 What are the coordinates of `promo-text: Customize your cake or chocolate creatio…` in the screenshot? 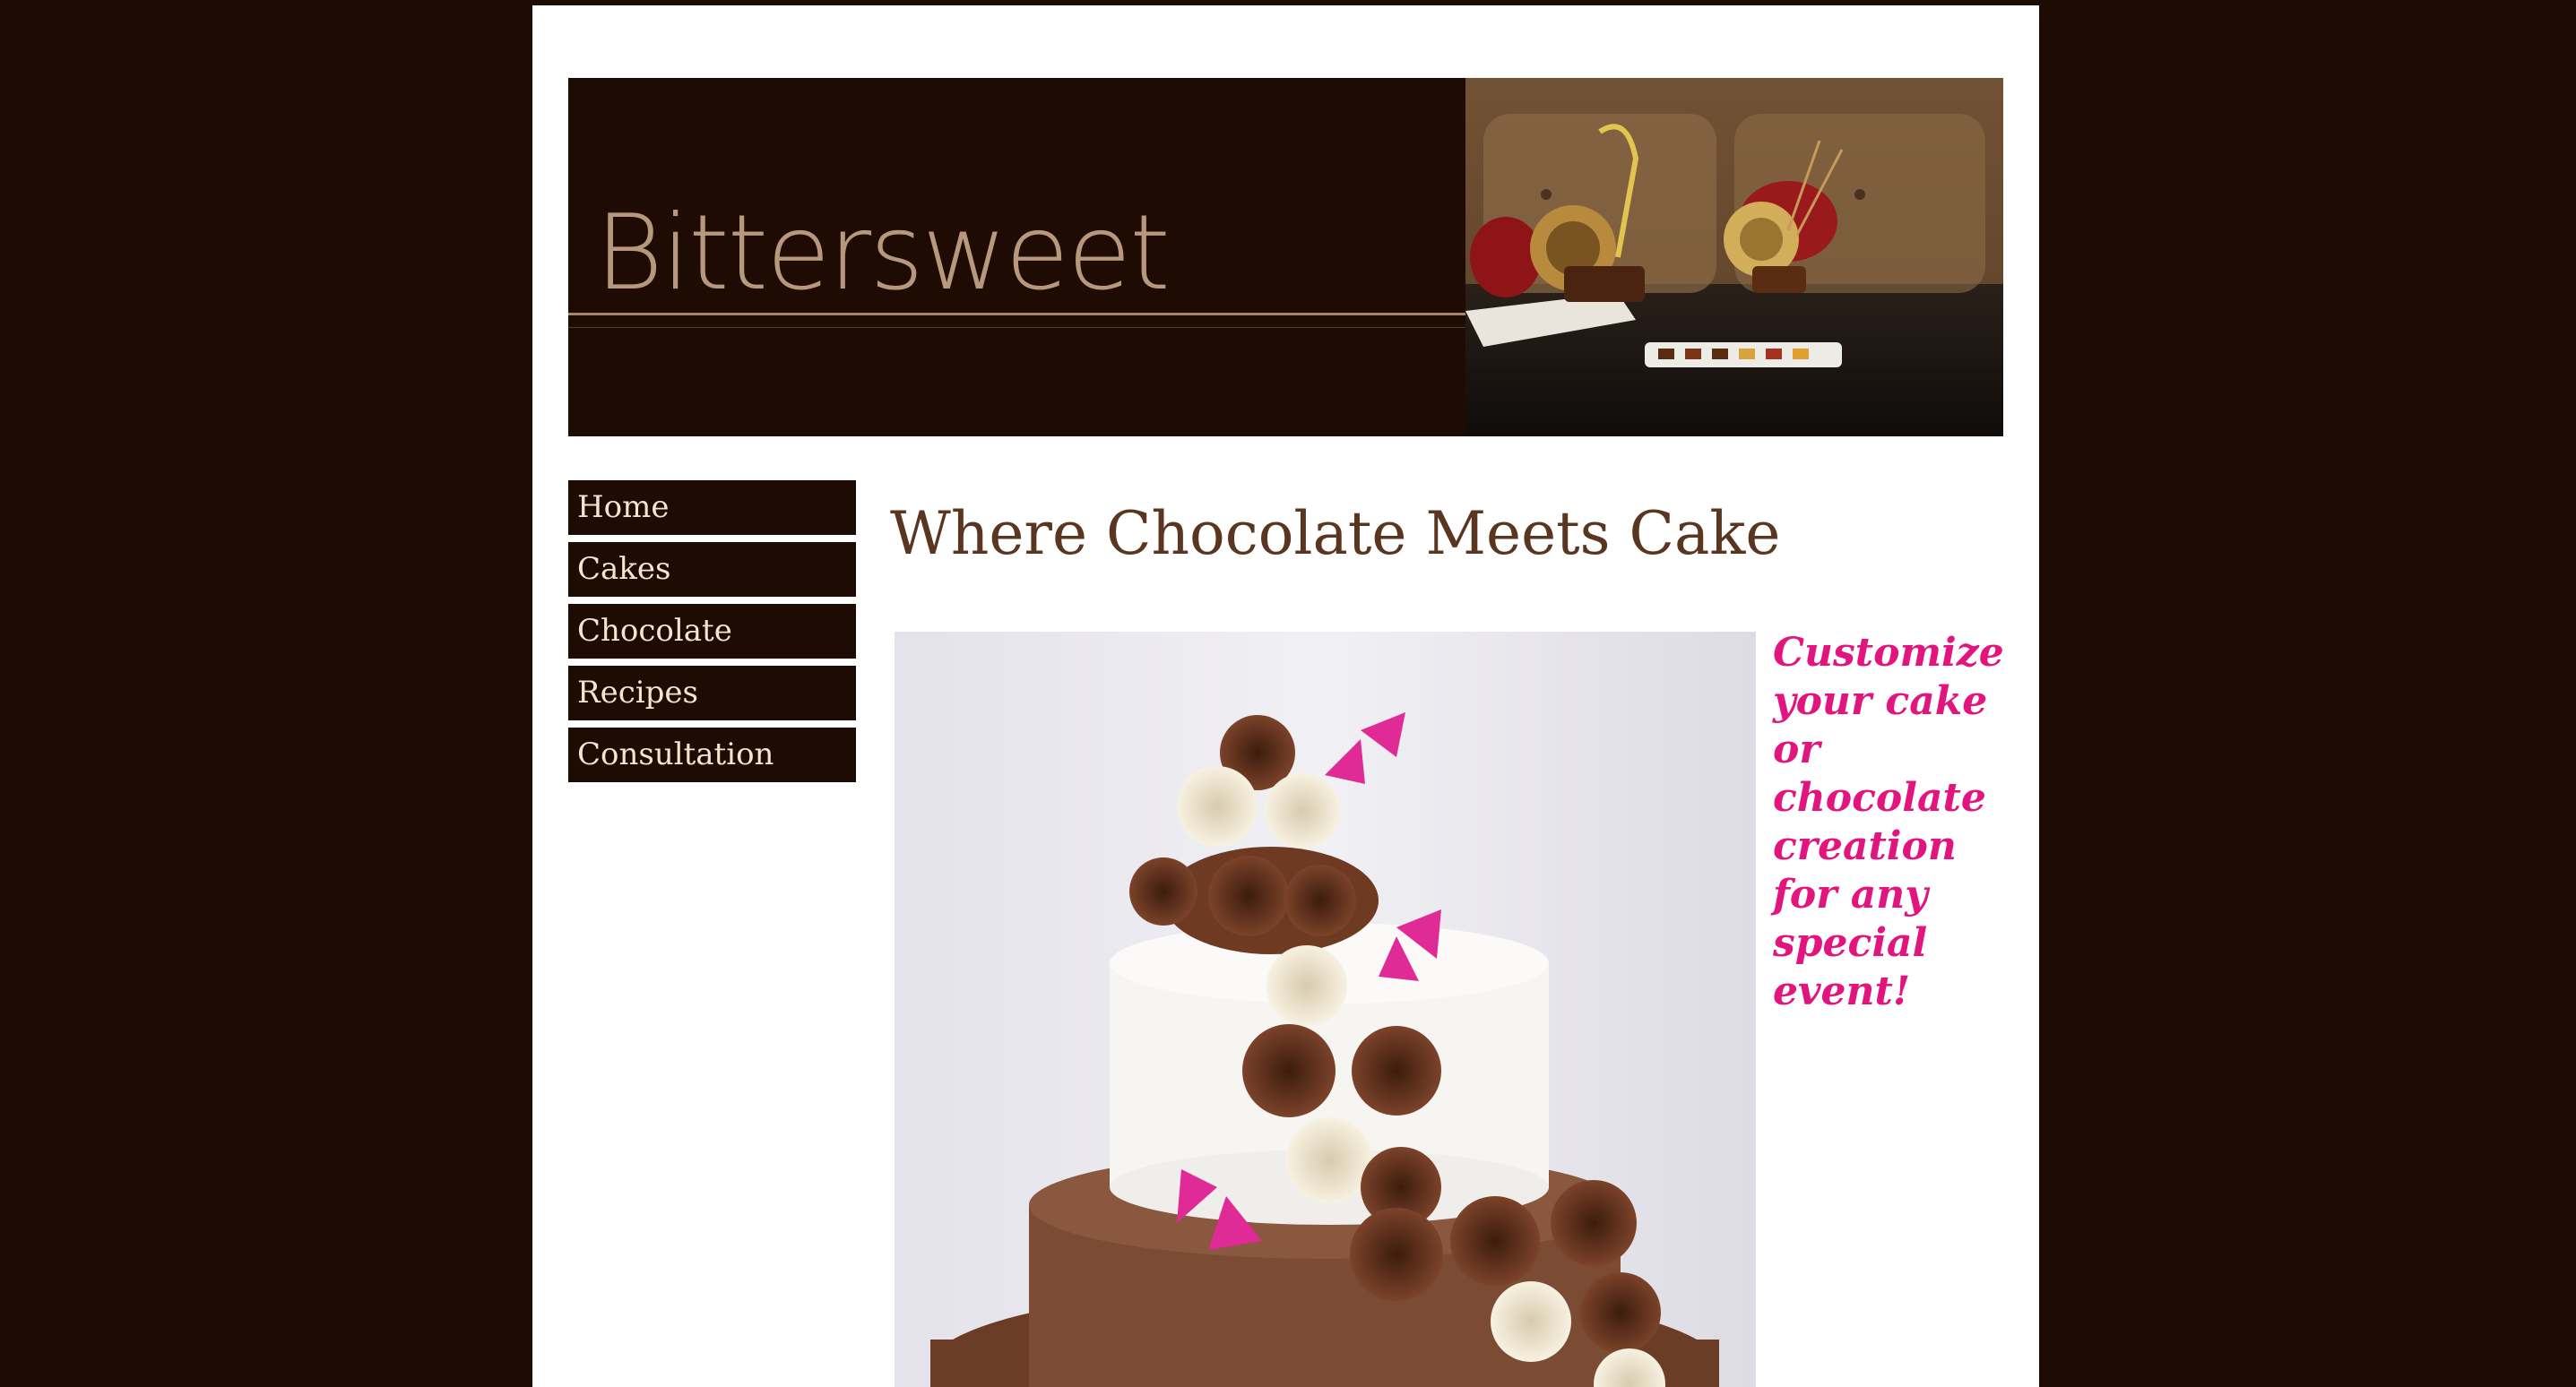 It's located at (1888, 822).